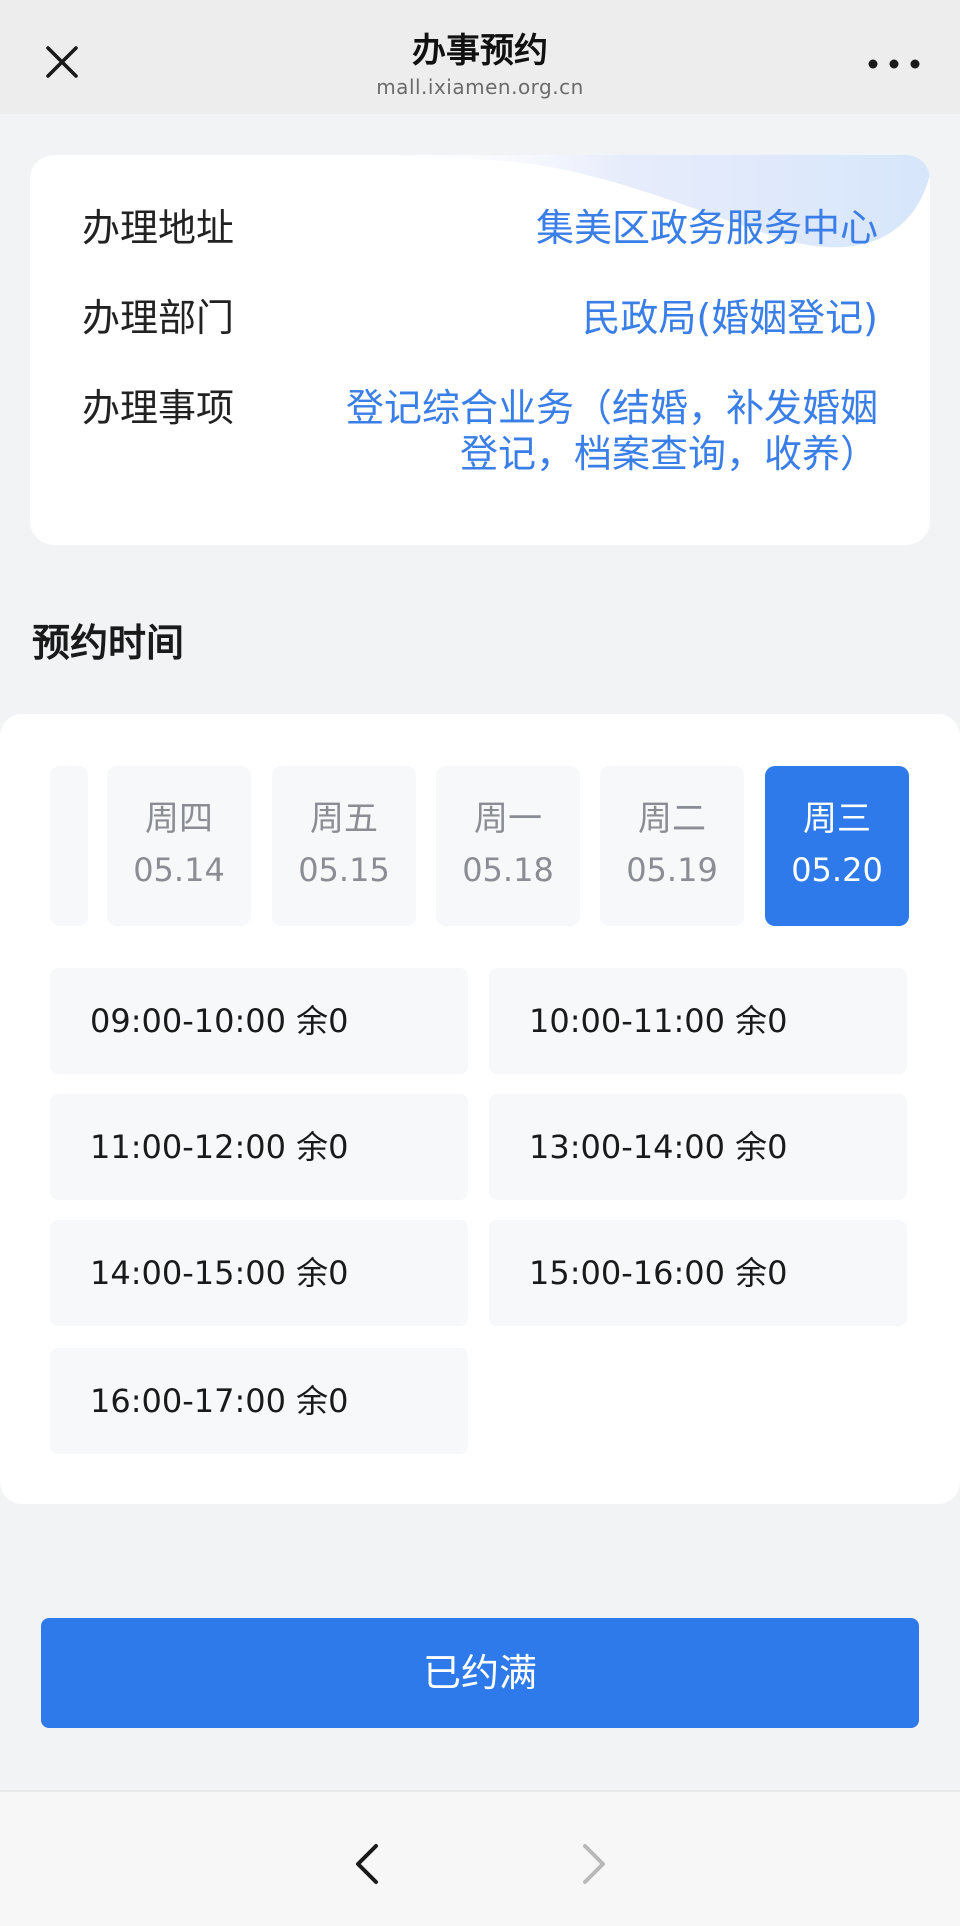 This screenshot has height=1926, width=960. I want to click on date-value: 05.15, so click(344, 870).